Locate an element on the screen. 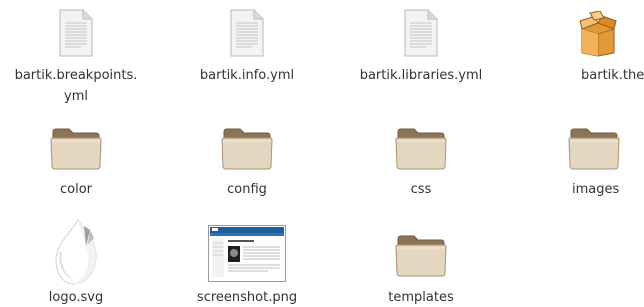  file-item-images: images is located at coordinates (588, 160).